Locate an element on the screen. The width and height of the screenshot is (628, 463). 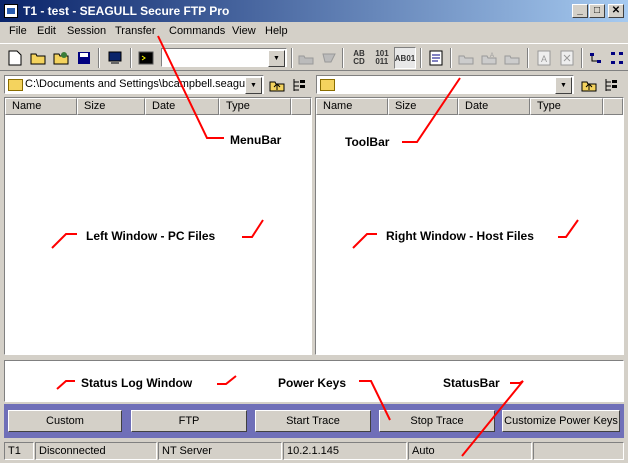
annotation-menubar: MenuBar is located at coordinates (256, 140).